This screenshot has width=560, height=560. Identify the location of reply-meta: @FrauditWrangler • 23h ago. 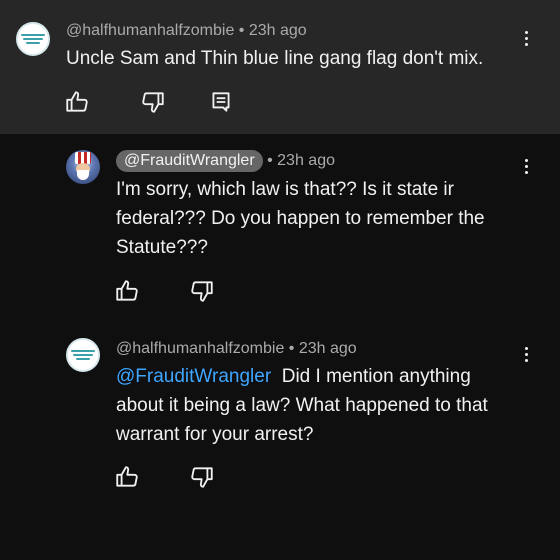
(225, 161).